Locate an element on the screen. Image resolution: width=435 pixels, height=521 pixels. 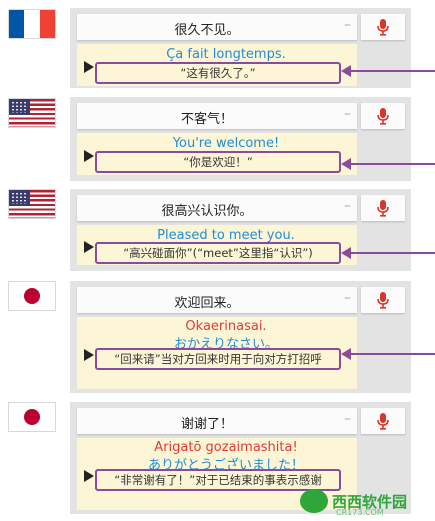
translation-text: Arigatō gozaimashita! is located at coordinates (226, 447).